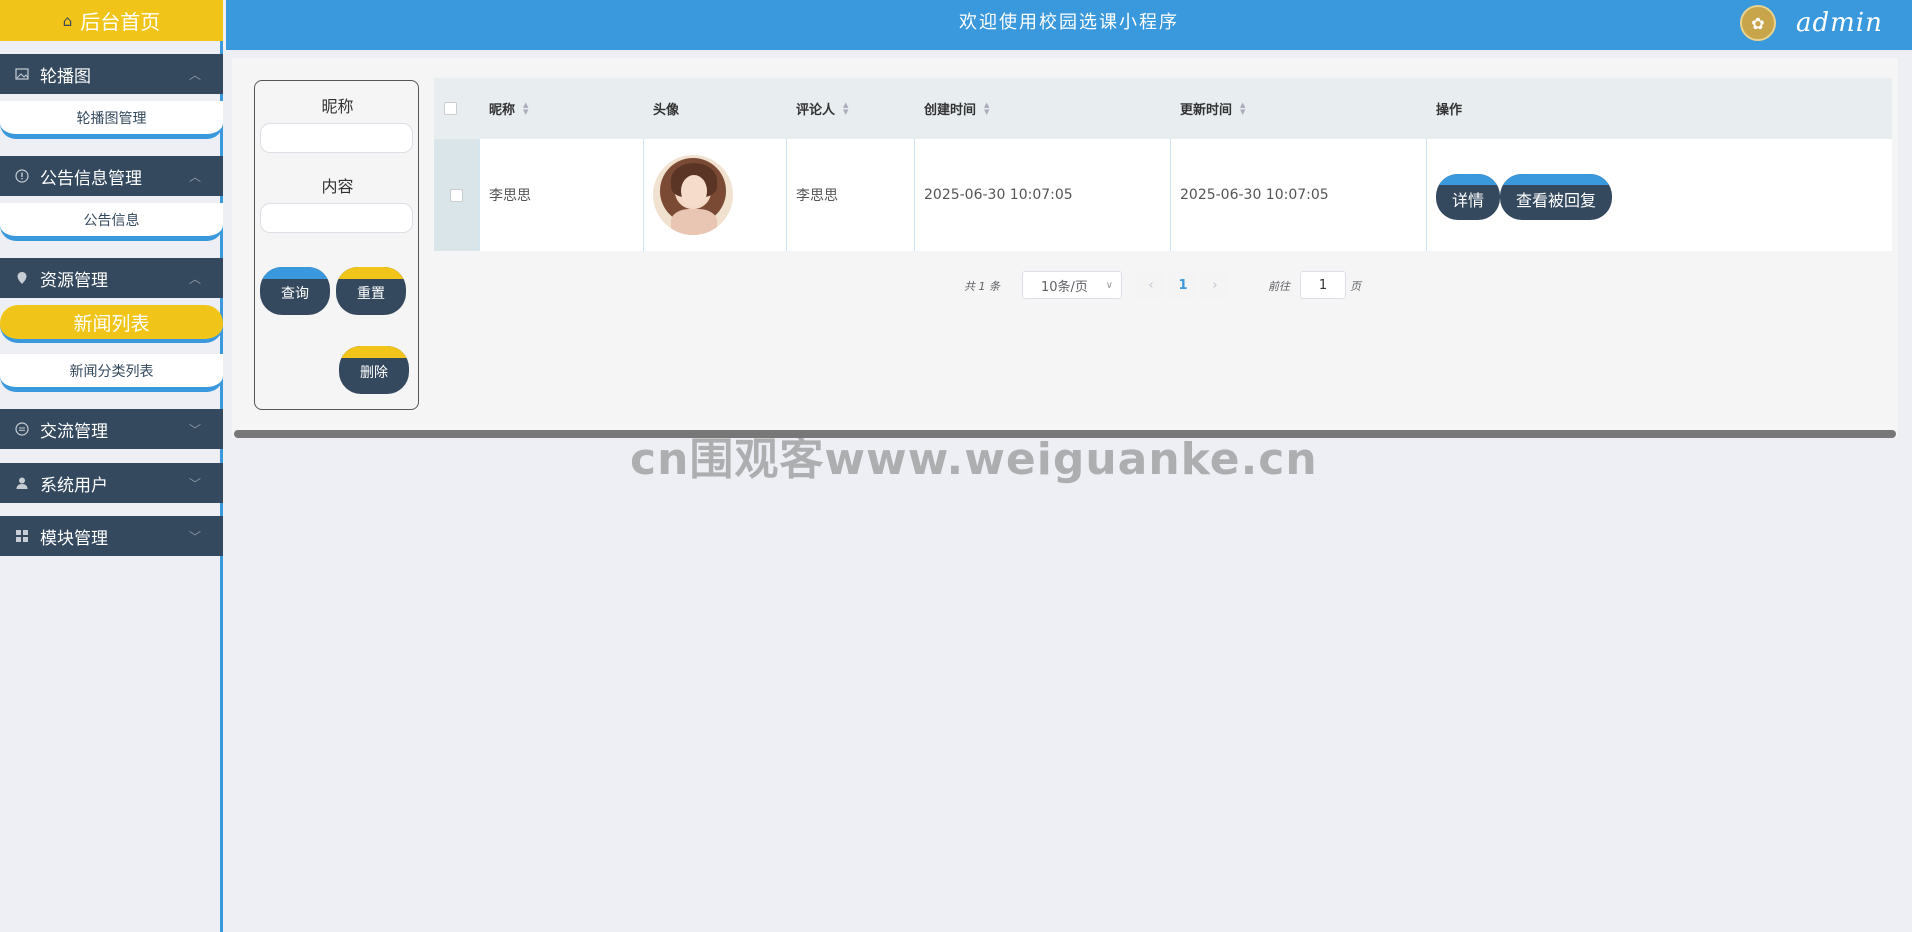 This screenshot has width=1912, height=932. I want to click on home-label: 后台首页, so click(120, 22).